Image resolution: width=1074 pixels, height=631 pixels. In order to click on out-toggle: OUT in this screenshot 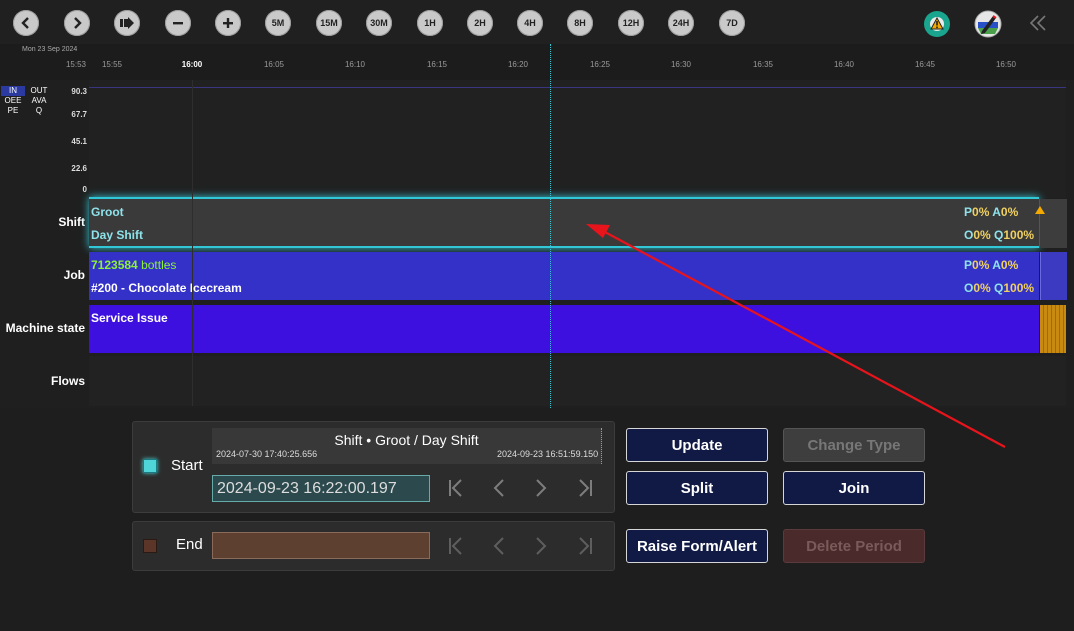, I will do `click(39, 90)`.